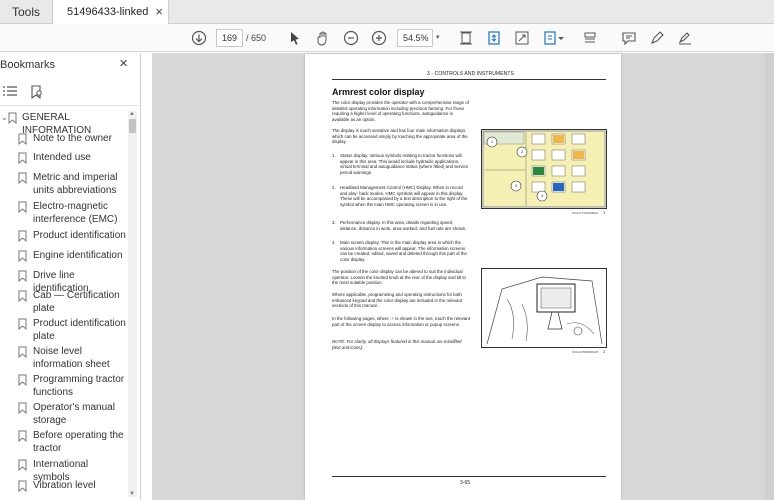 Image resolution: width=774 pixels, height=500 pixels. Describe the element at coordinates (351, 38) in the screenshot. I see `zoom-out-icon` at that location.